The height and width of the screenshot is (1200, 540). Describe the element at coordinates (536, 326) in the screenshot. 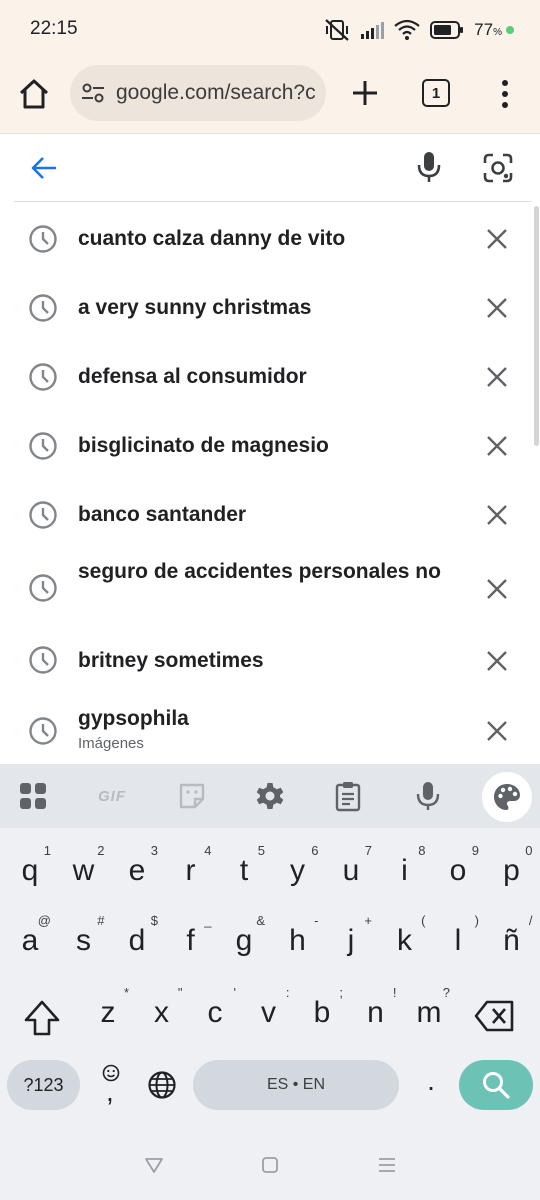

I see `scrollbar` at that location.